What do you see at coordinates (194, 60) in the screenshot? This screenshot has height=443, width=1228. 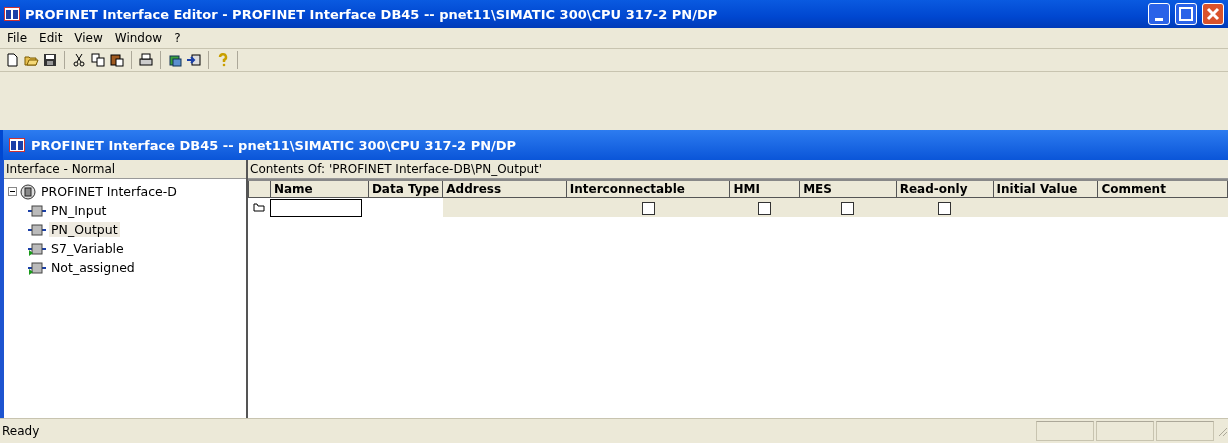 I see `upload-module-icon` at bounding box center [194, 60].